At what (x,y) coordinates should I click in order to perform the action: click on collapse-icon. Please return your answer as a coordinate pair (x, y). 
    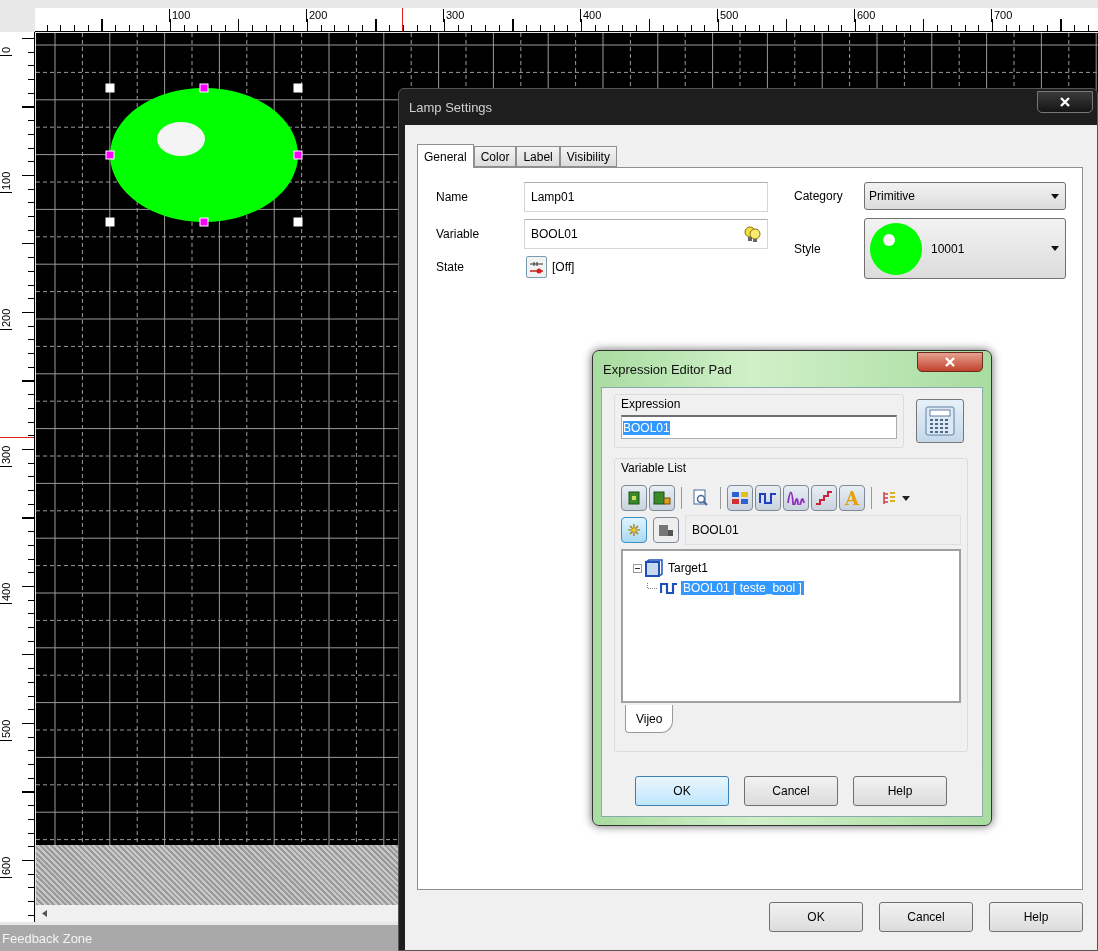
    Looking at the image, I should click on (637, 568).